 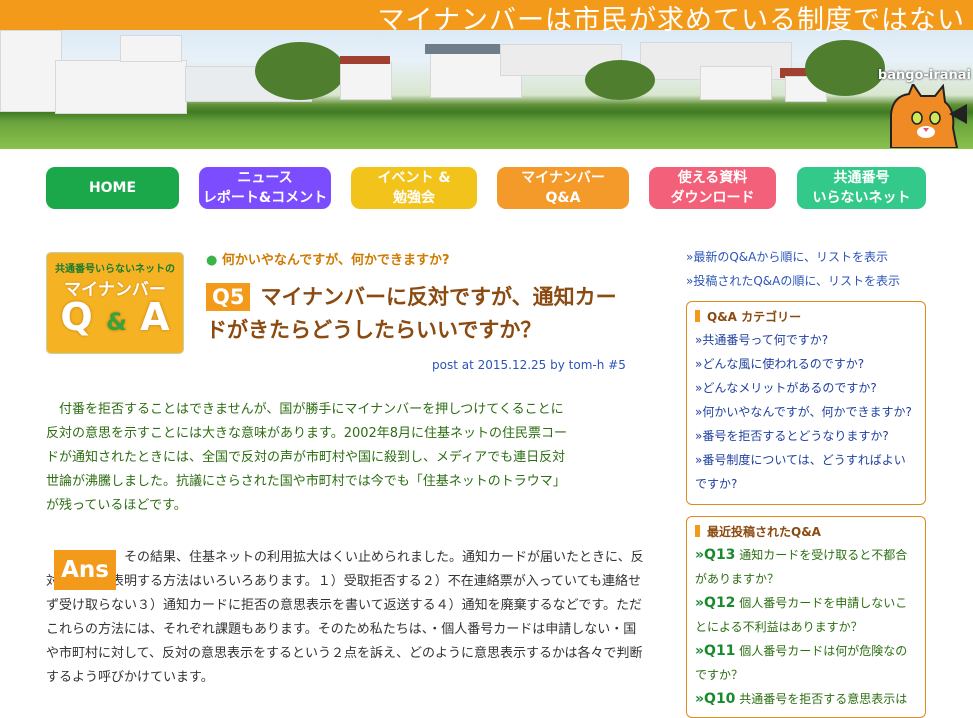 I want to click on question-text: マイナンバーに反対ですが、通知カードがきたらどうしたらいいですか？, so click(x=411, y=313).